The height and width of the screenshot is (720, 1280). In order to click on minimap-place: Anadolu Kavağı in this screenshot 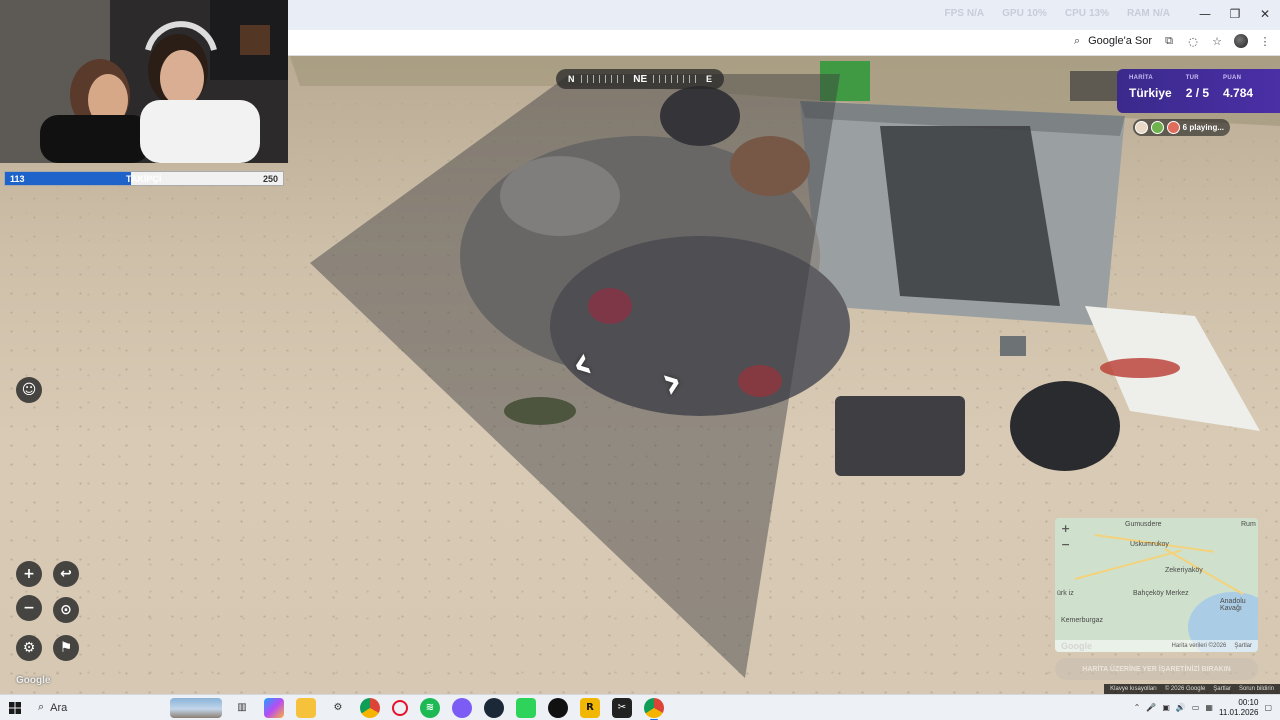, I will do `click(1233, 605)`.